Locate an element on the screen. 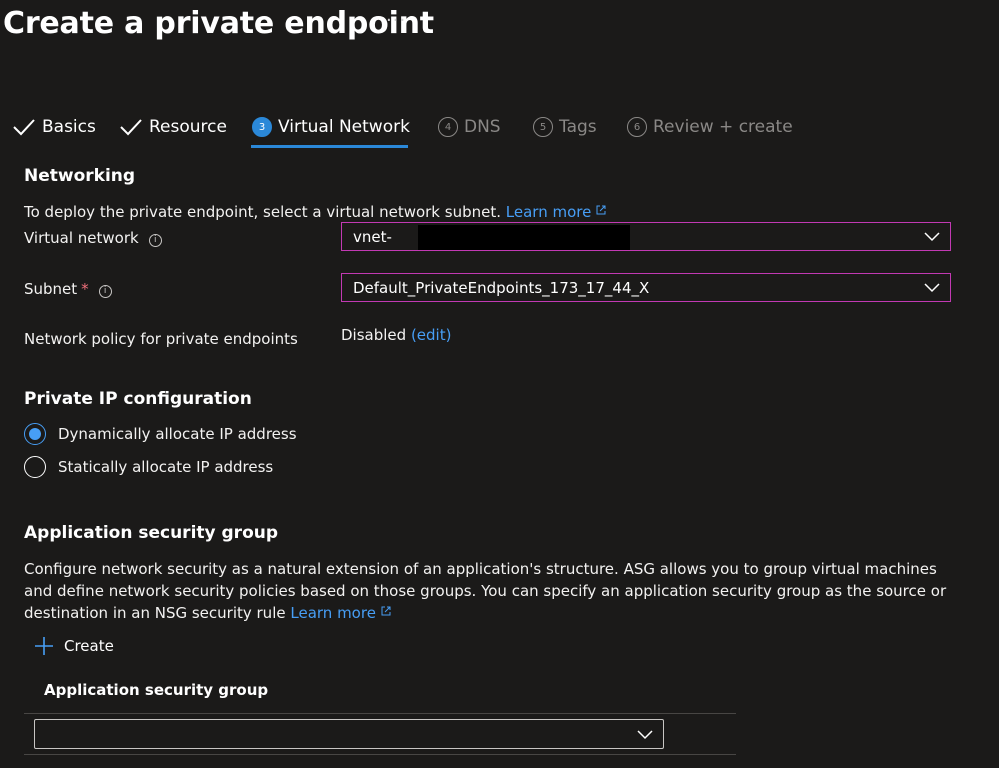 The width and height of the screenshot is (999, 768). tab-dns: 4 DNS is located at coordinates (469, 127).